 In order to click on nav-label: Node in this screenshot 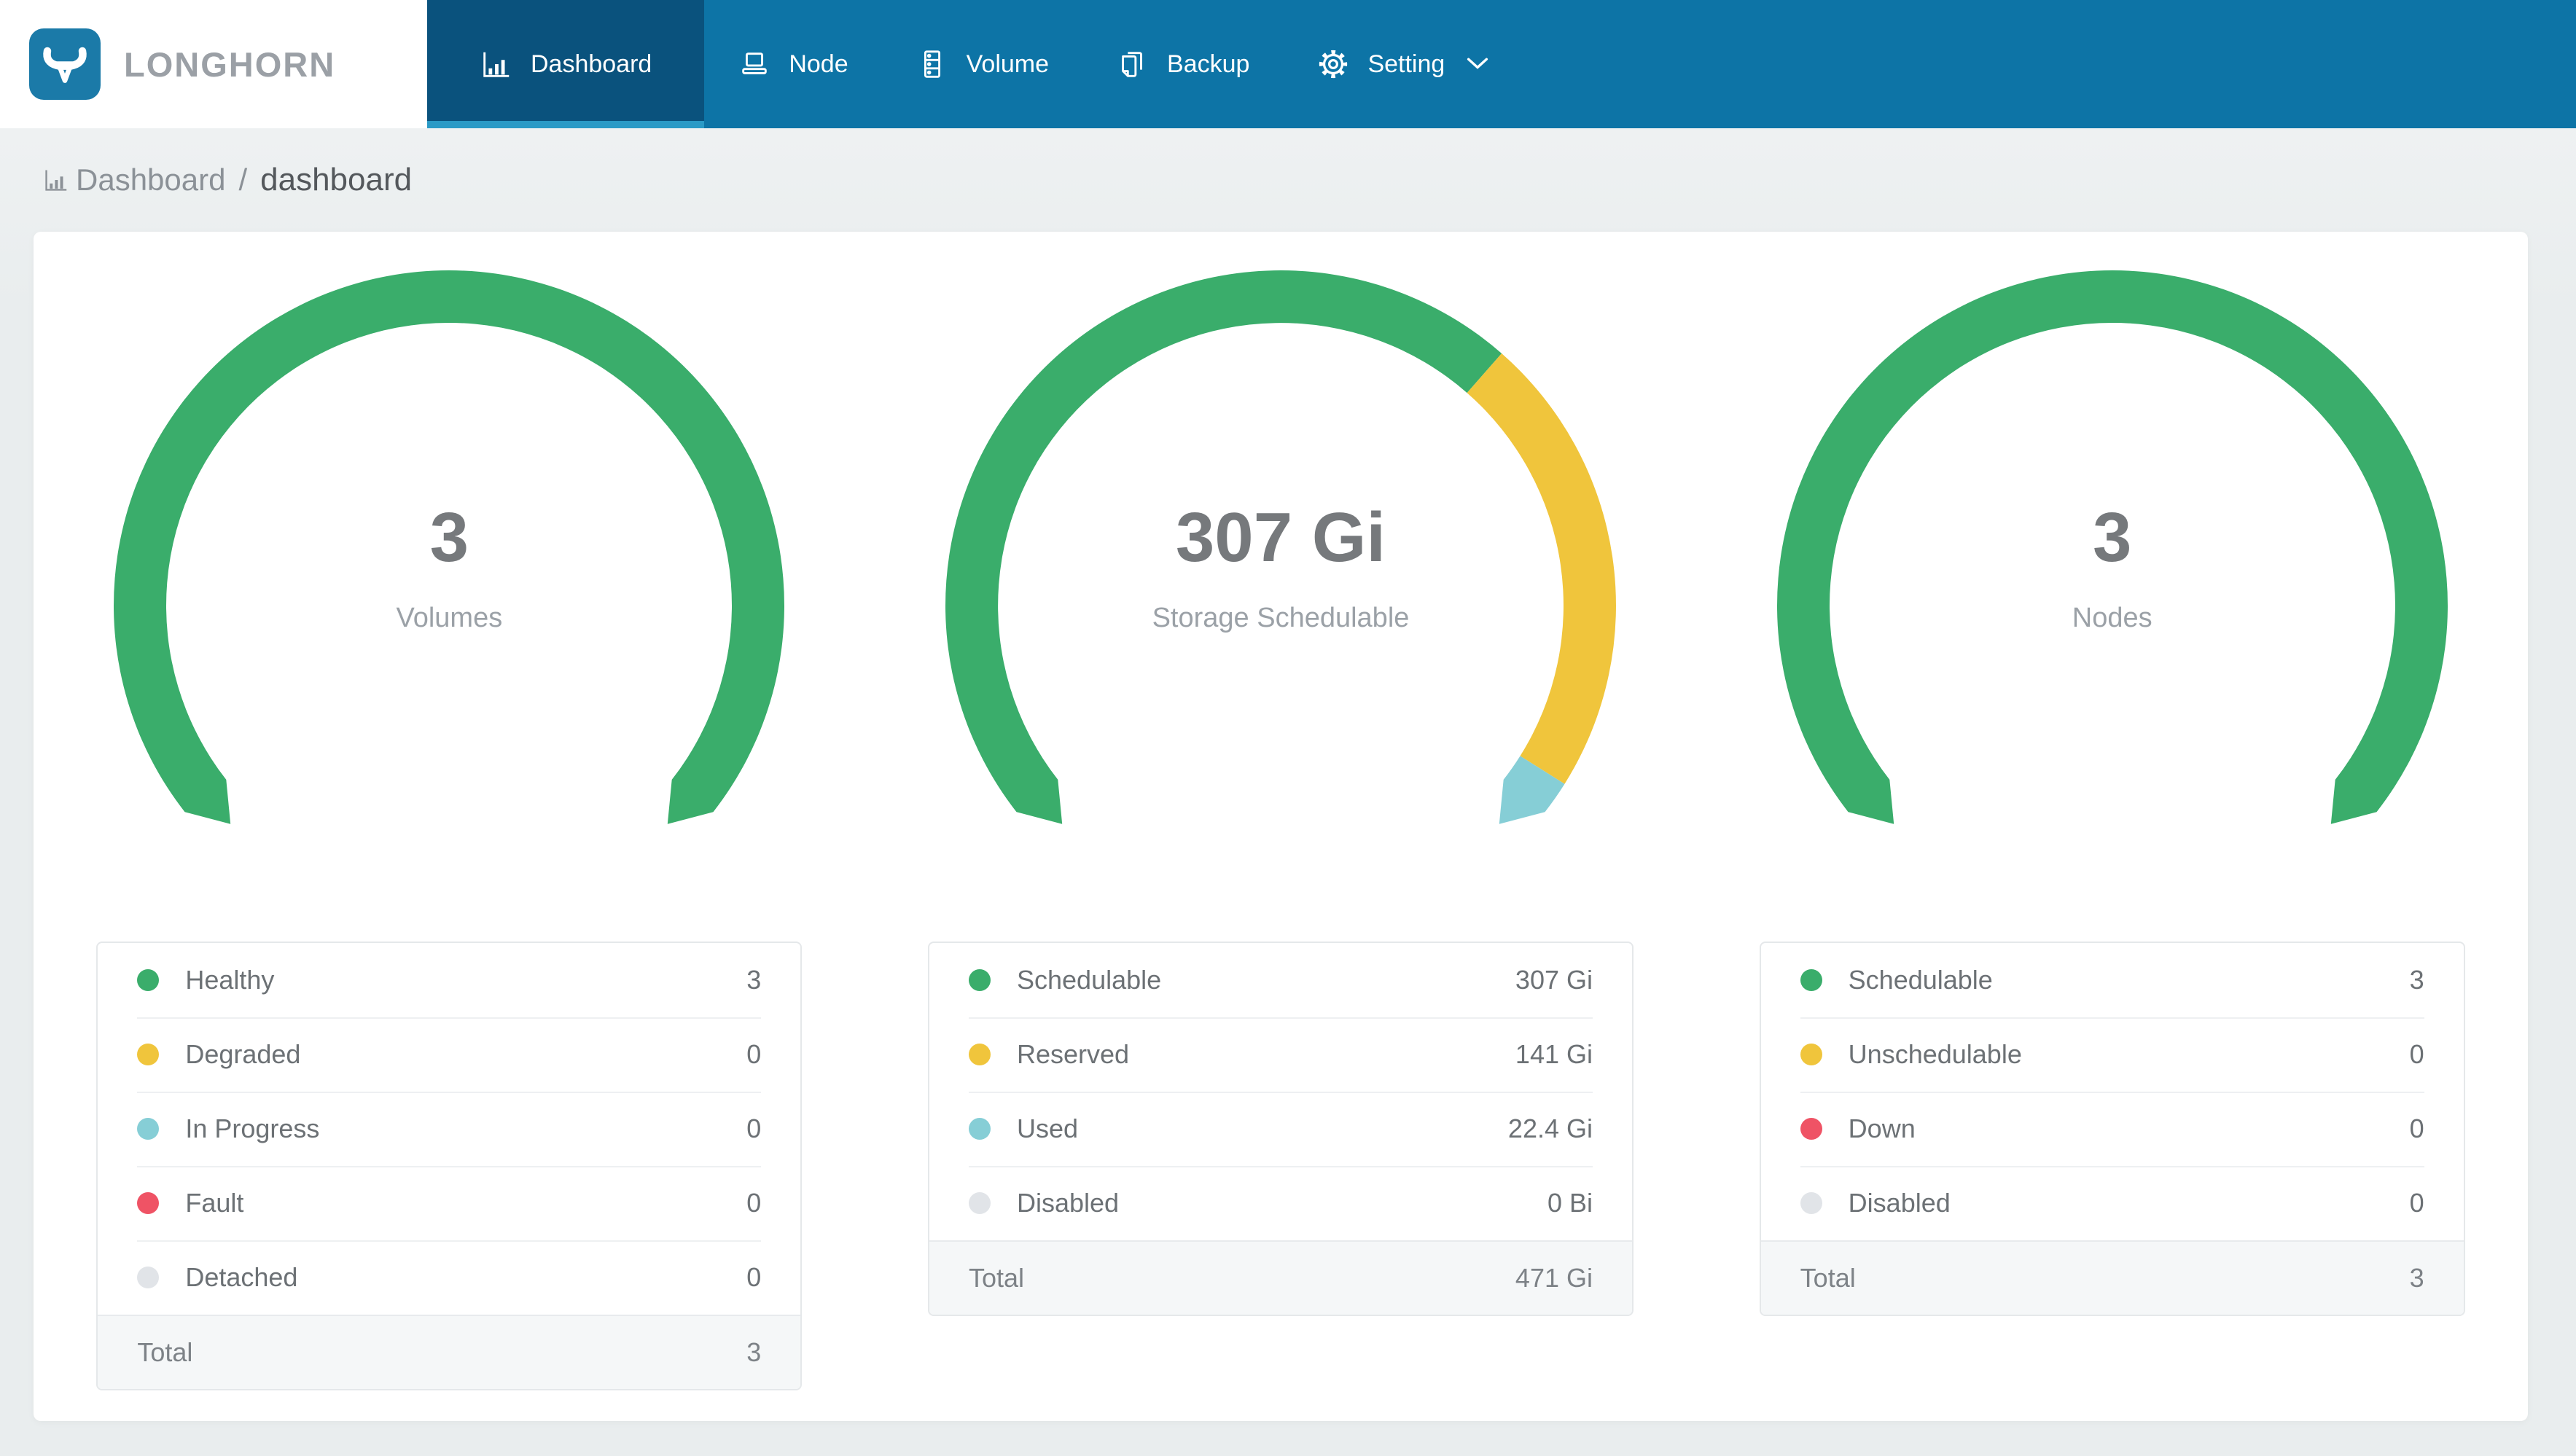, I will do `click(819, 64)`.